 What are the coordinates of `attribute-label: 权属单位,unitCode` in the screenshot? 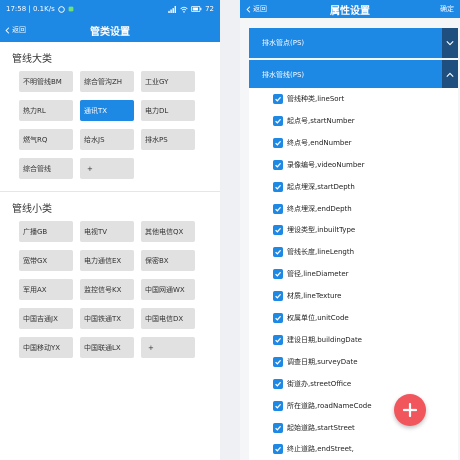 It's located at (318, 318).